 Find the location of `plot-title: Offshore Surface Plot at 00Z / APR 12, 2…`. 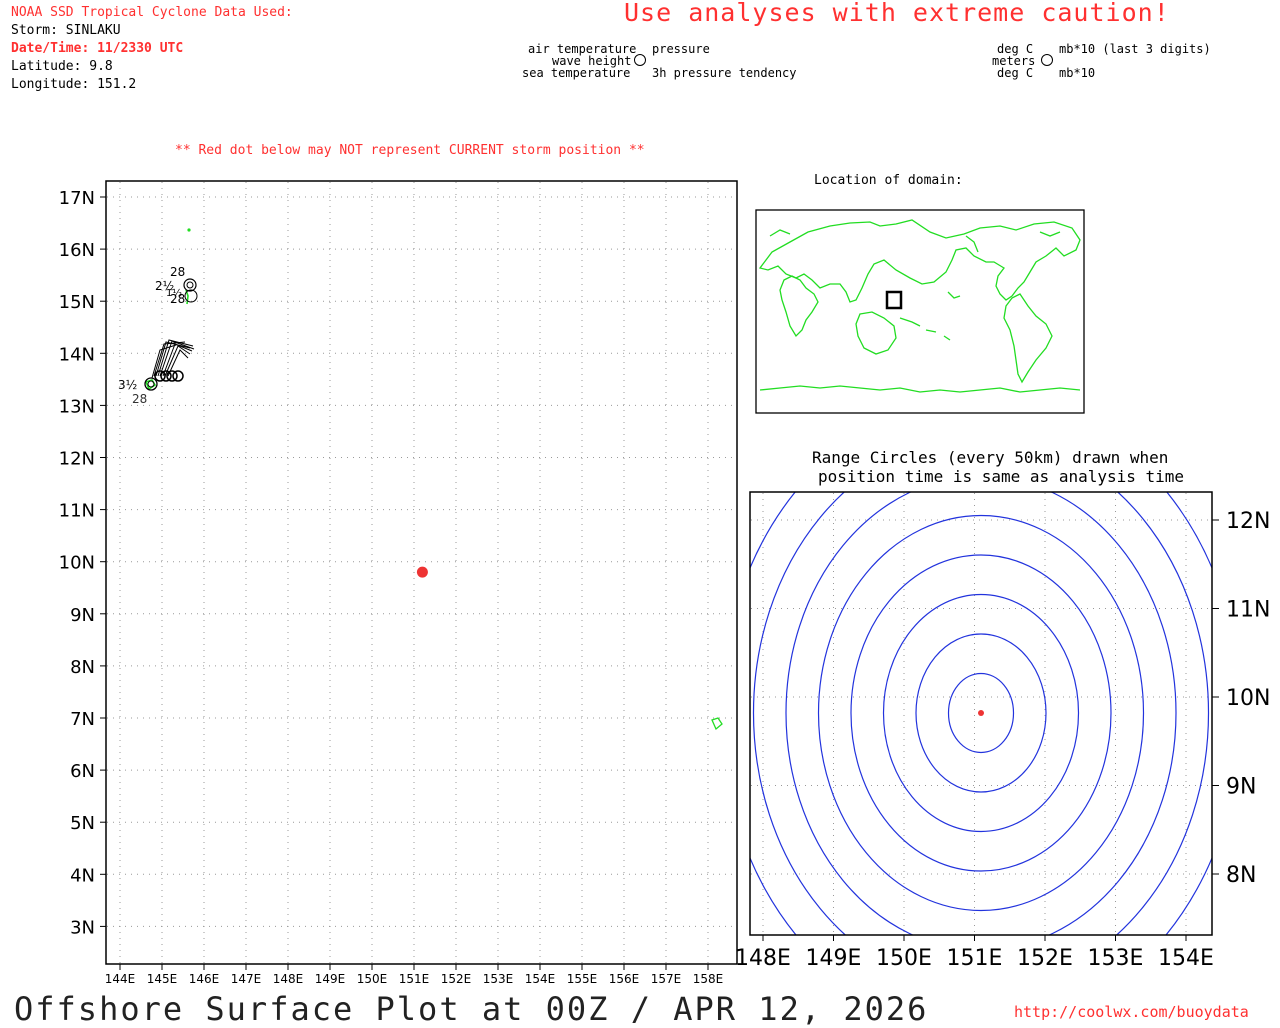

plot-title: Offshore Surface Plot at 00Z / APR 12, 2… is located at coordinates (471, 1009).